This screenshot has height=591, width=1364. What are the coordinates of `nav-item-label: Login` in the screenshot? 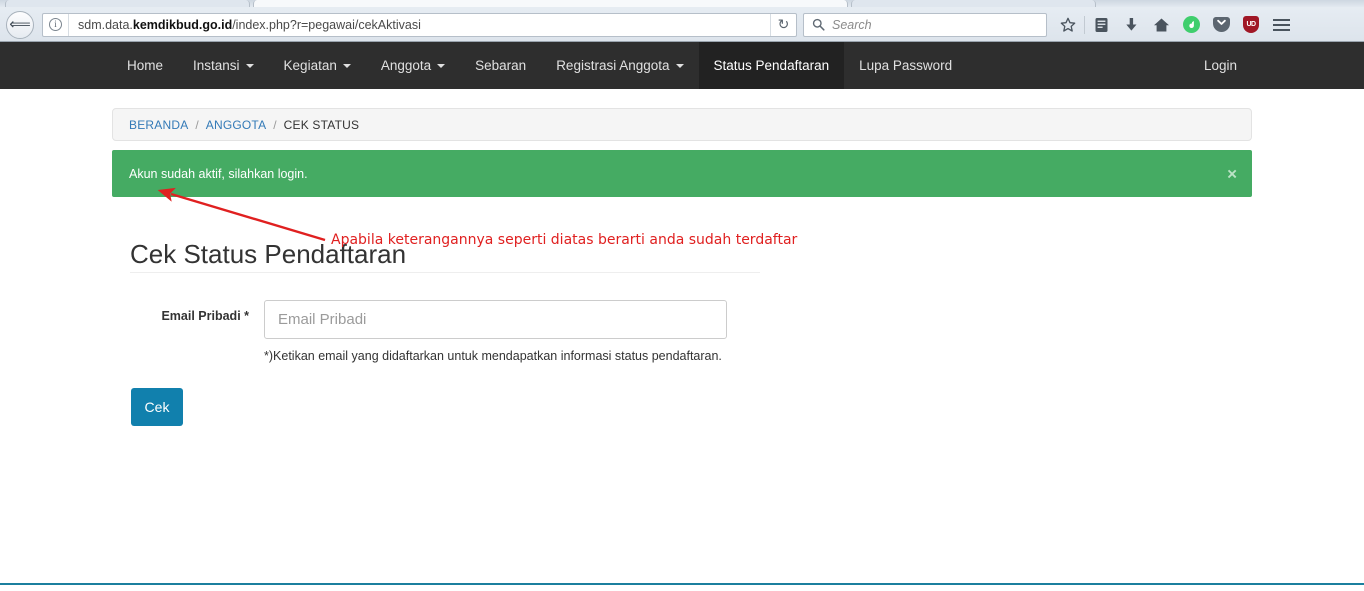 It's located at (1220, 65).